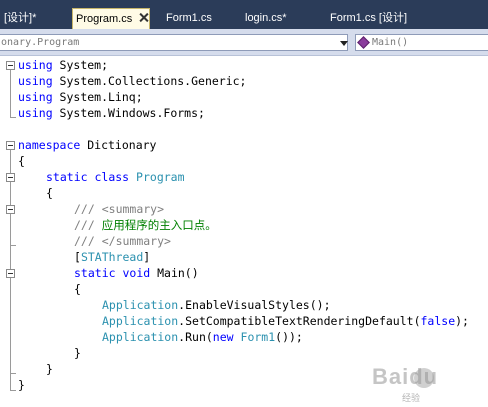 This screenshot has height=407, width=488. Describe the element at coordinates (244, 145) in the screenshot. I see `code-line: namespace Dictionary` at that location.